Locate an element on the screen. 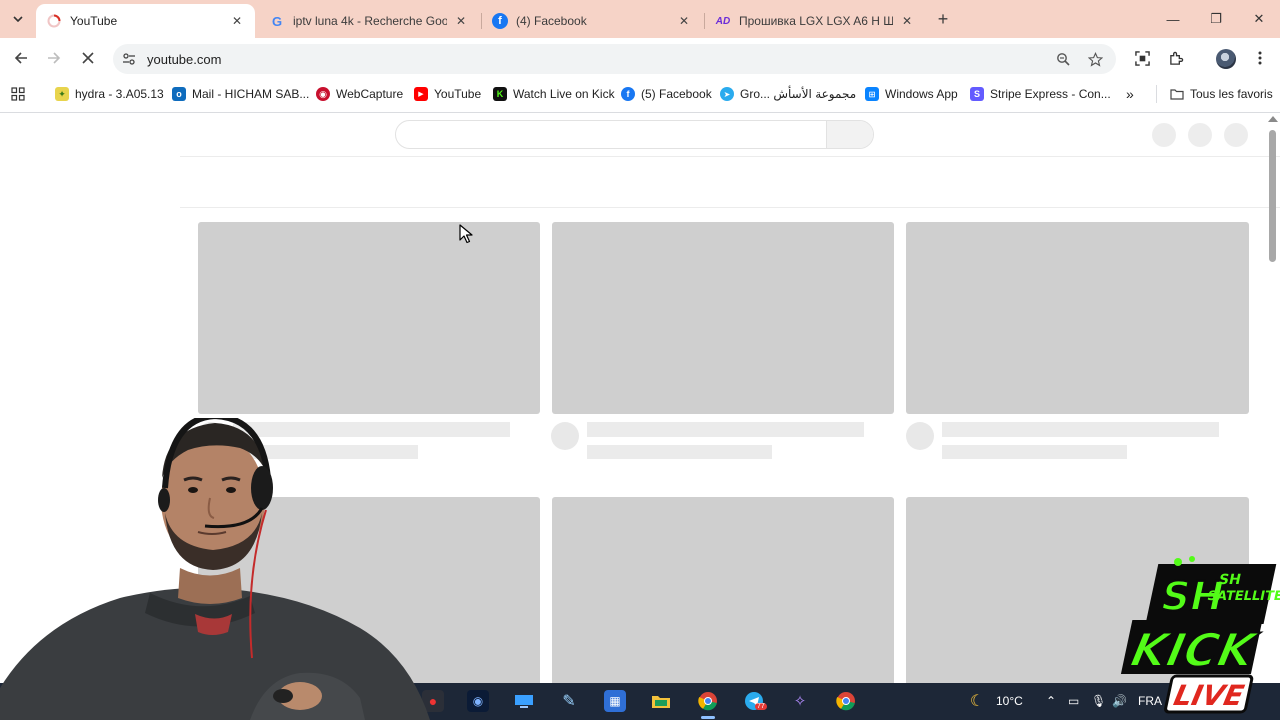 The image size is (1280, 720). bookmark-windows-app: ⊞ Windows App is located at coordinates (911, 94).